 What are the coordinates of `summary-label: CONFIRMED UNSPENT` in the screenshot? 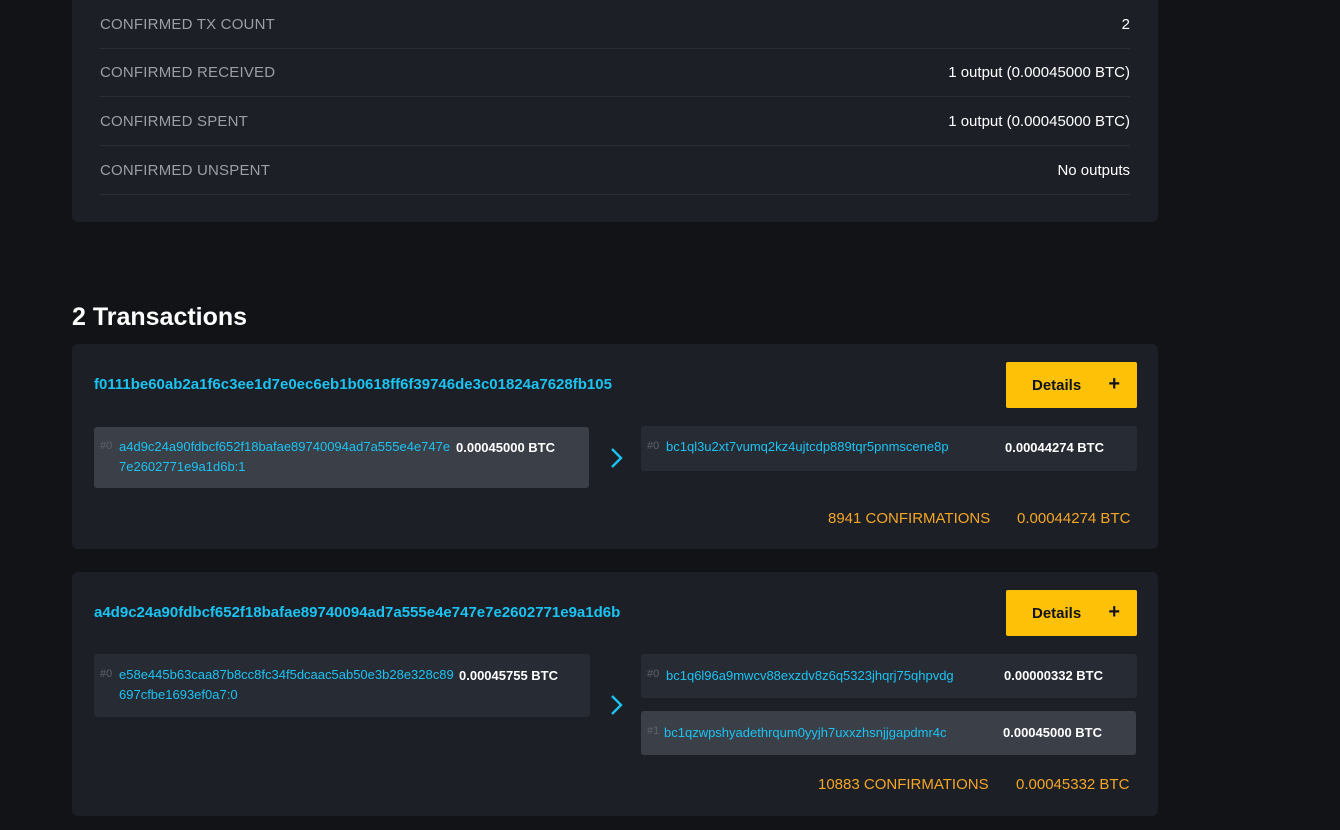 It's located at (185, 170).